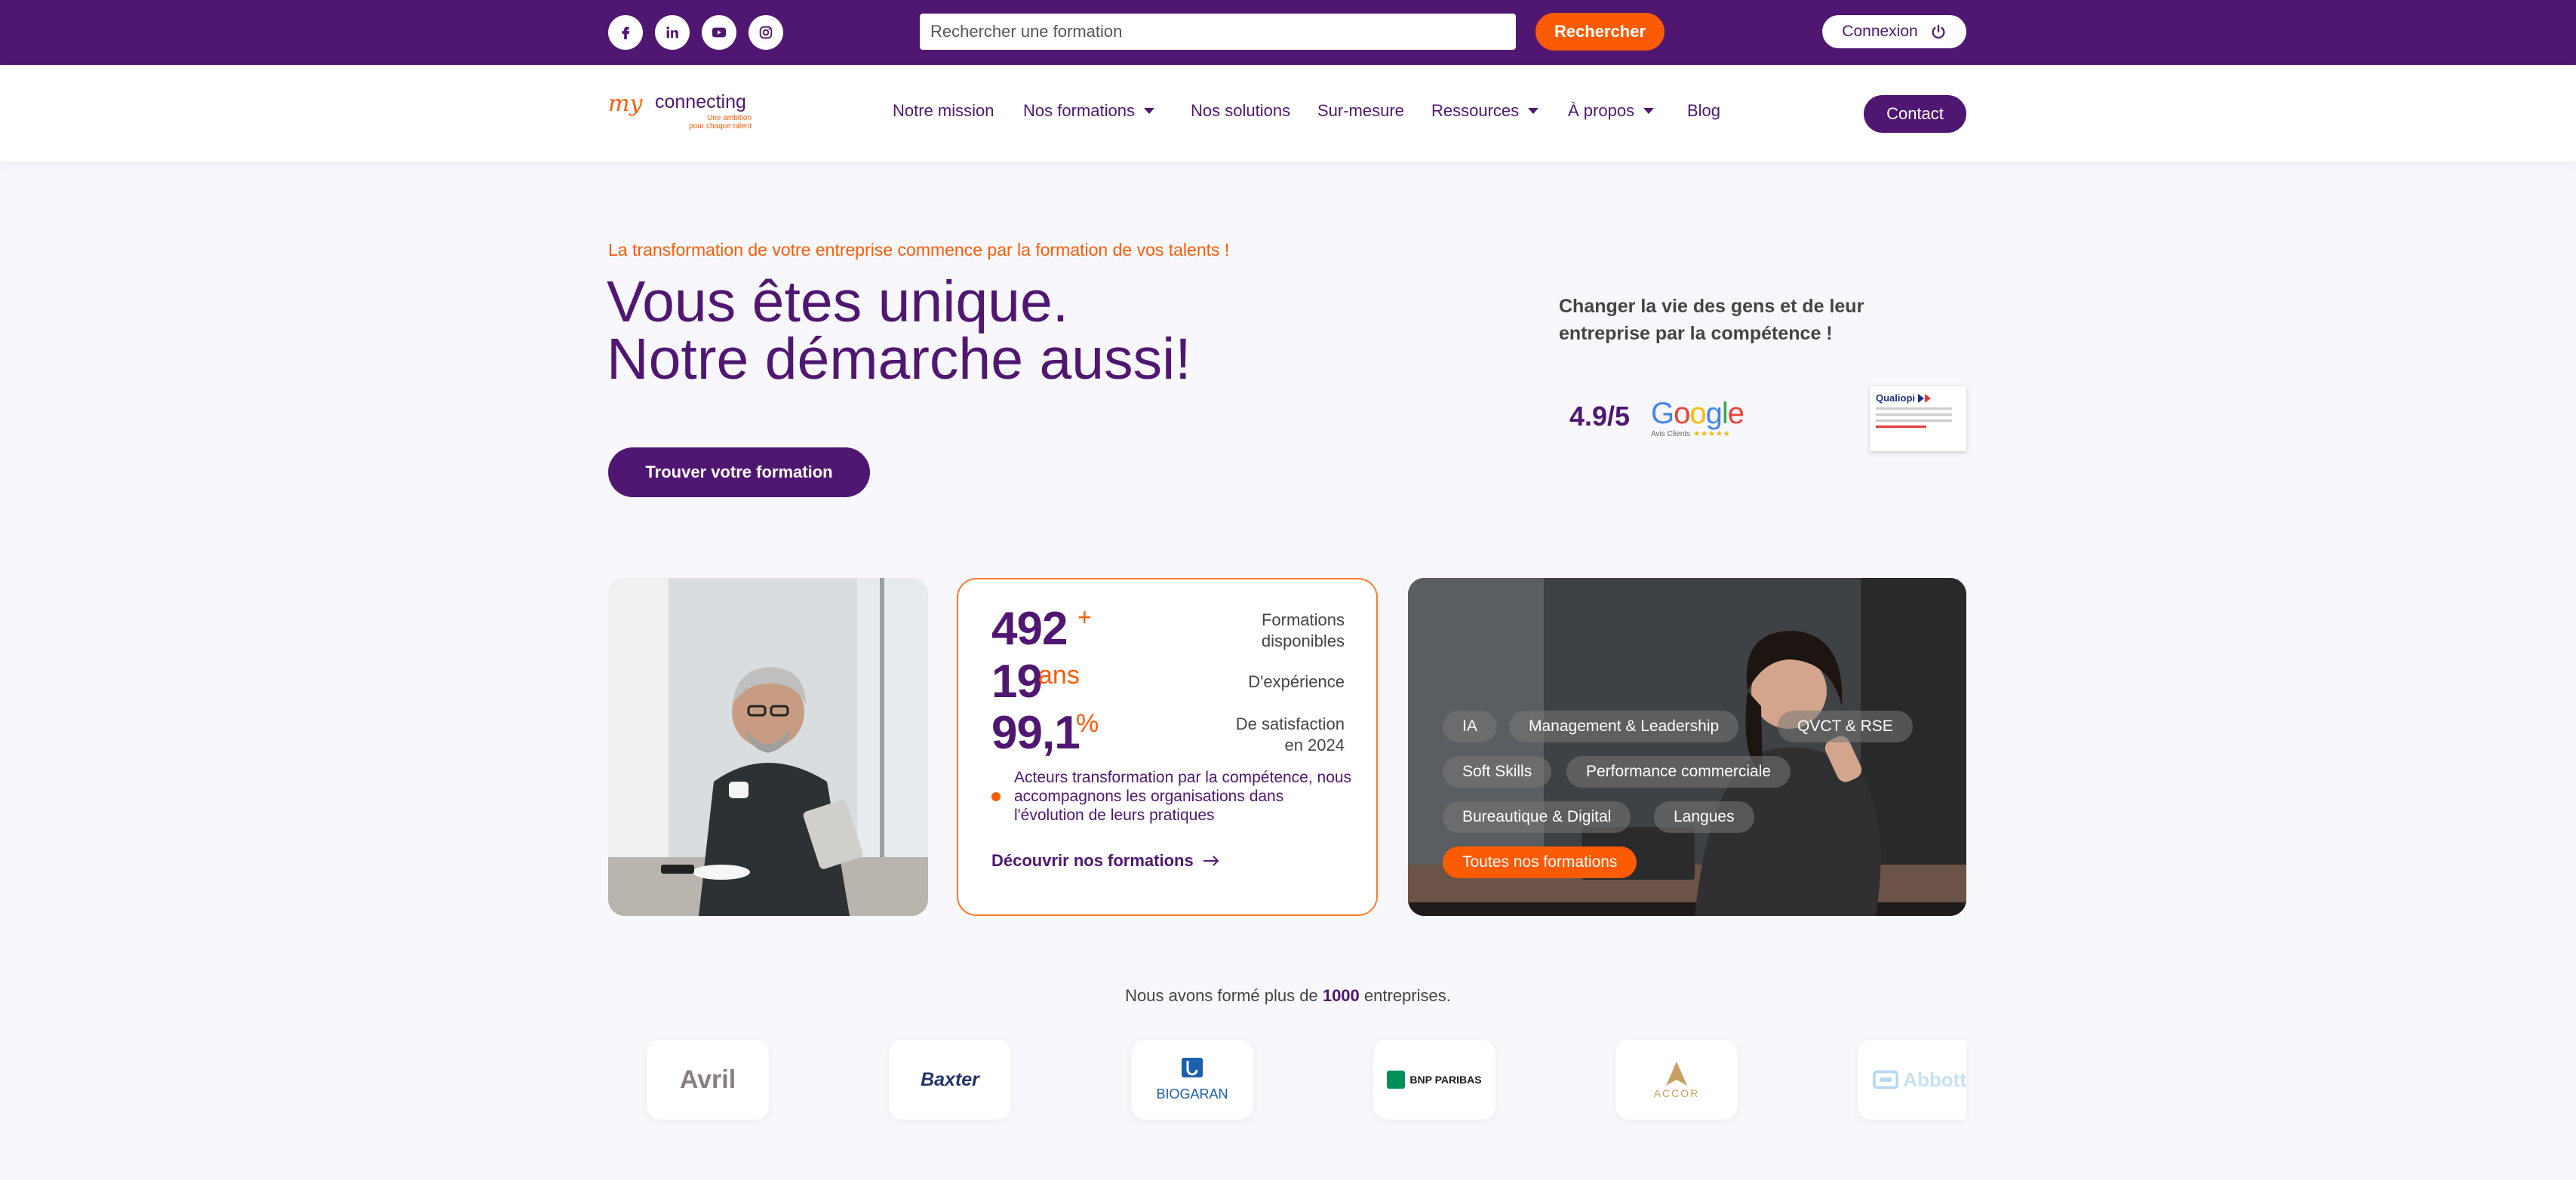 This screenshot has height=1180, width=2576. Describe the element at coordinates (1845, 726) in the screenshot. I see `topic-chip-qvct: QVCT & RSE` at that location.